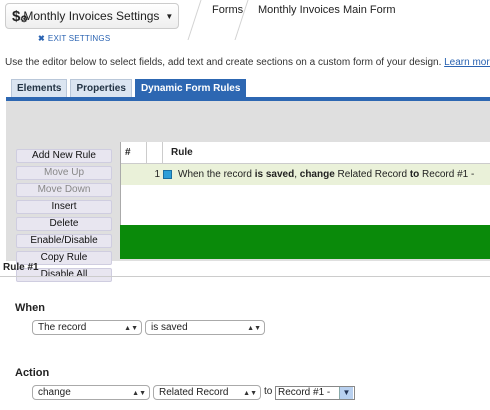 This screenshot has height=410, width=490. I want to click on learn-more-link: Learn more, so click(467, 62).